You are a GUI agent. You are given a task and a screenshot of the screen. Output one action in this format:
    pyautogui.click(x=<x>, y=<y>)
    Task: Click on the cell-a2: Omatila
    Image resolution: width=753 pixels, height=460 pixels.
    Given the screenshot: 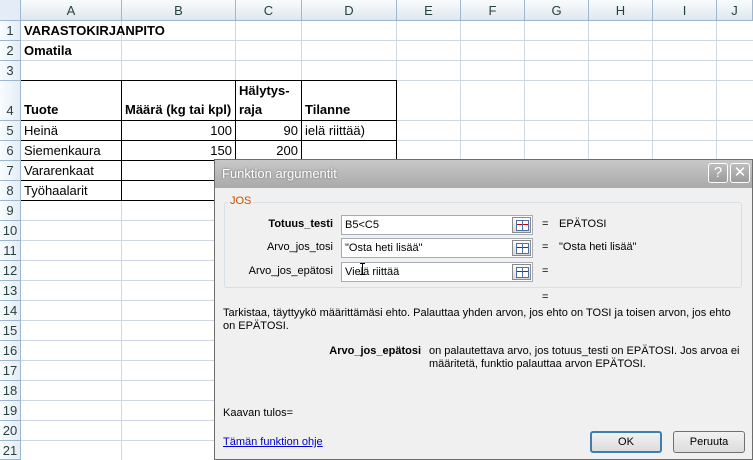 What is the action you would take?
    pyautogui.click(x=71, y=51)
    